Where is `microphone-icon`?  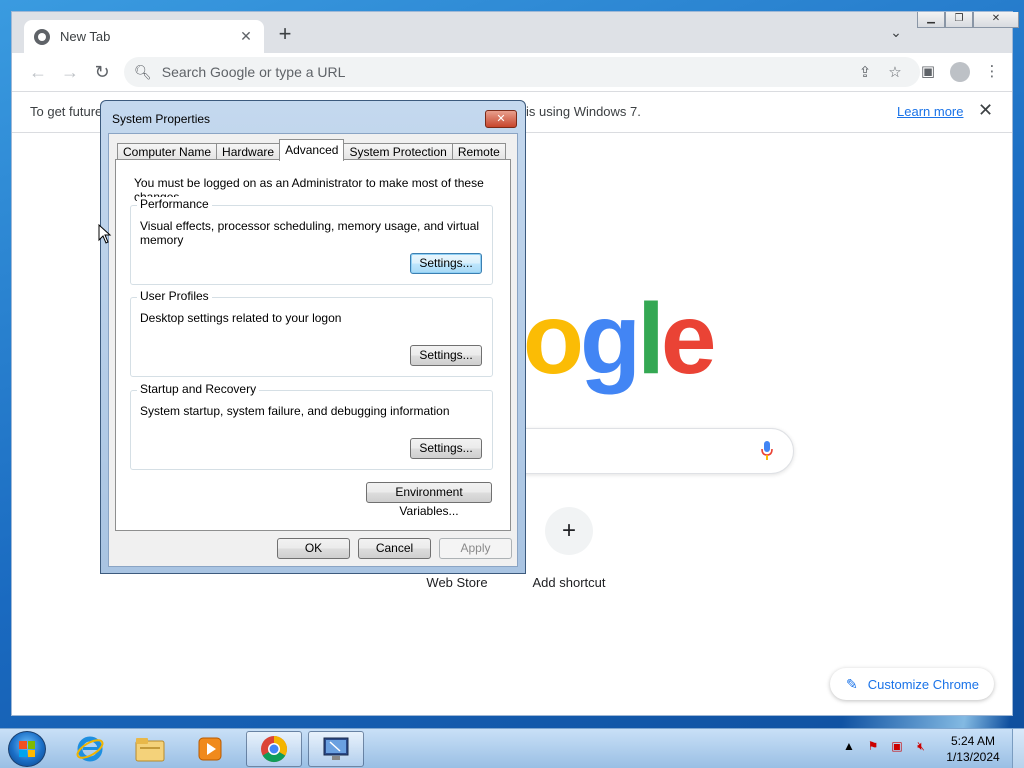
microphone-icon is located at coordinates (767, 451).